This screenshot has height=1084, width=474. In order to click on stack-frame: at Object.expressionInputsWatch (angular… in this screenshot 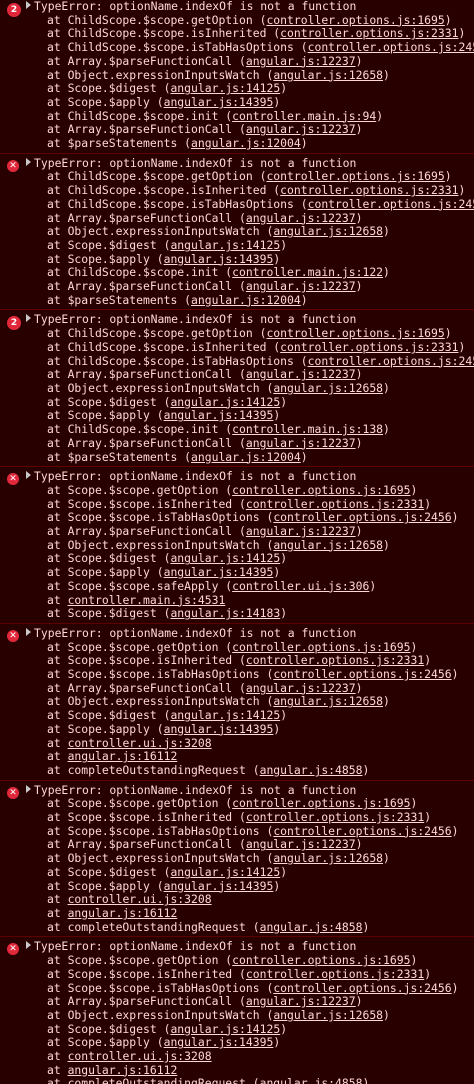, I will do `click(237, 231)`.